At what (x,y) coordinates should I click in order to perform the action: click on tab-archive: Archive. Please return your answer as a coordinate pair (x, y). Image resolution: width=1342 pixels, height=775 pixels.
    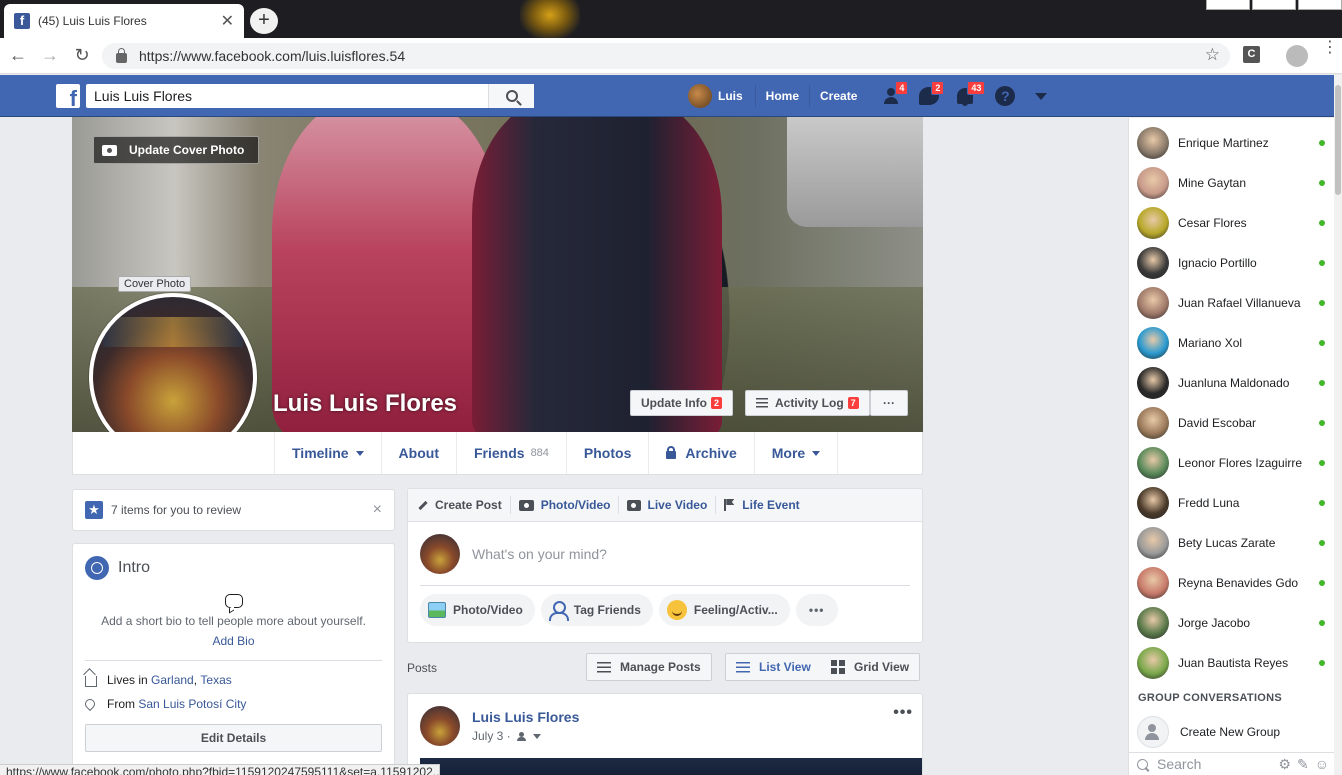
    Looking at the image, I should click on (700, 453).